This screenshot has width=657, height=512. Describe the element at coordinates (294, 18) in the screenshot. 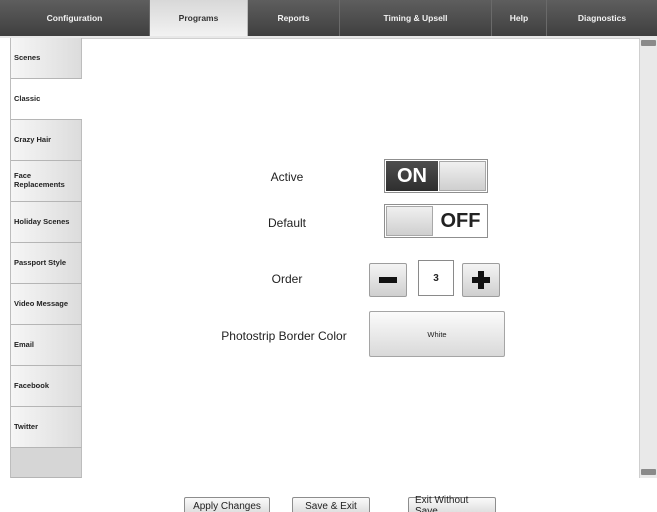

I see `tab-reports: Reports` at that location.